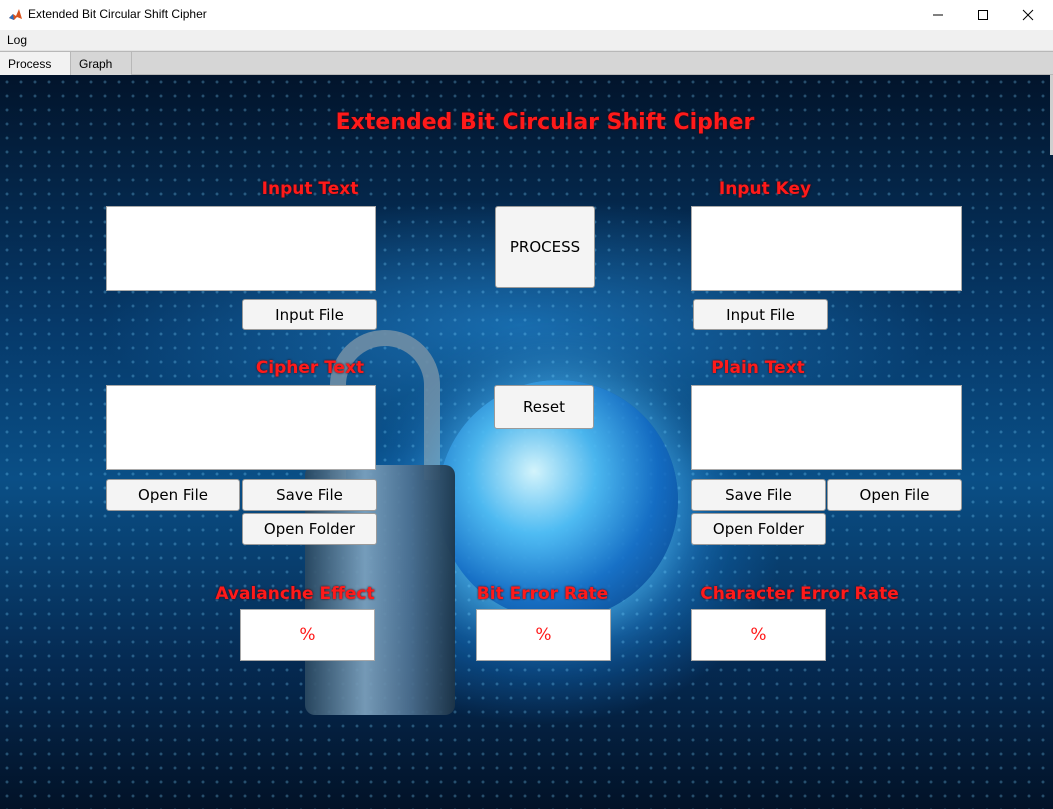 Image resolution: width=1053 pixels, height=809 pixels. I want to click on close-button, so click(1028, 15).